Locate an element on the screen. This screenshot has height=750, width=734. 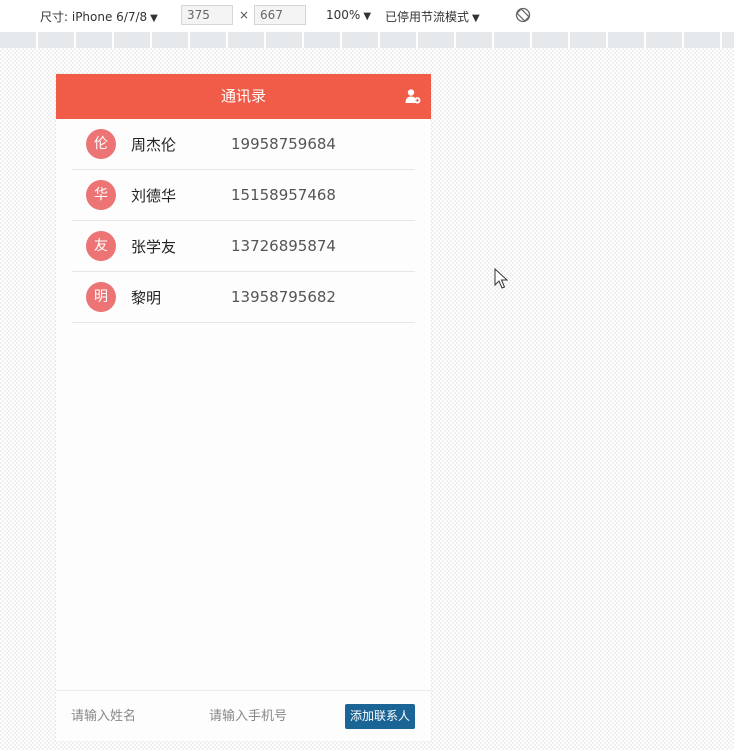
device-select: 尺寸: iPhone 6/7/8 ▼ is located at coordinates (99, 16).